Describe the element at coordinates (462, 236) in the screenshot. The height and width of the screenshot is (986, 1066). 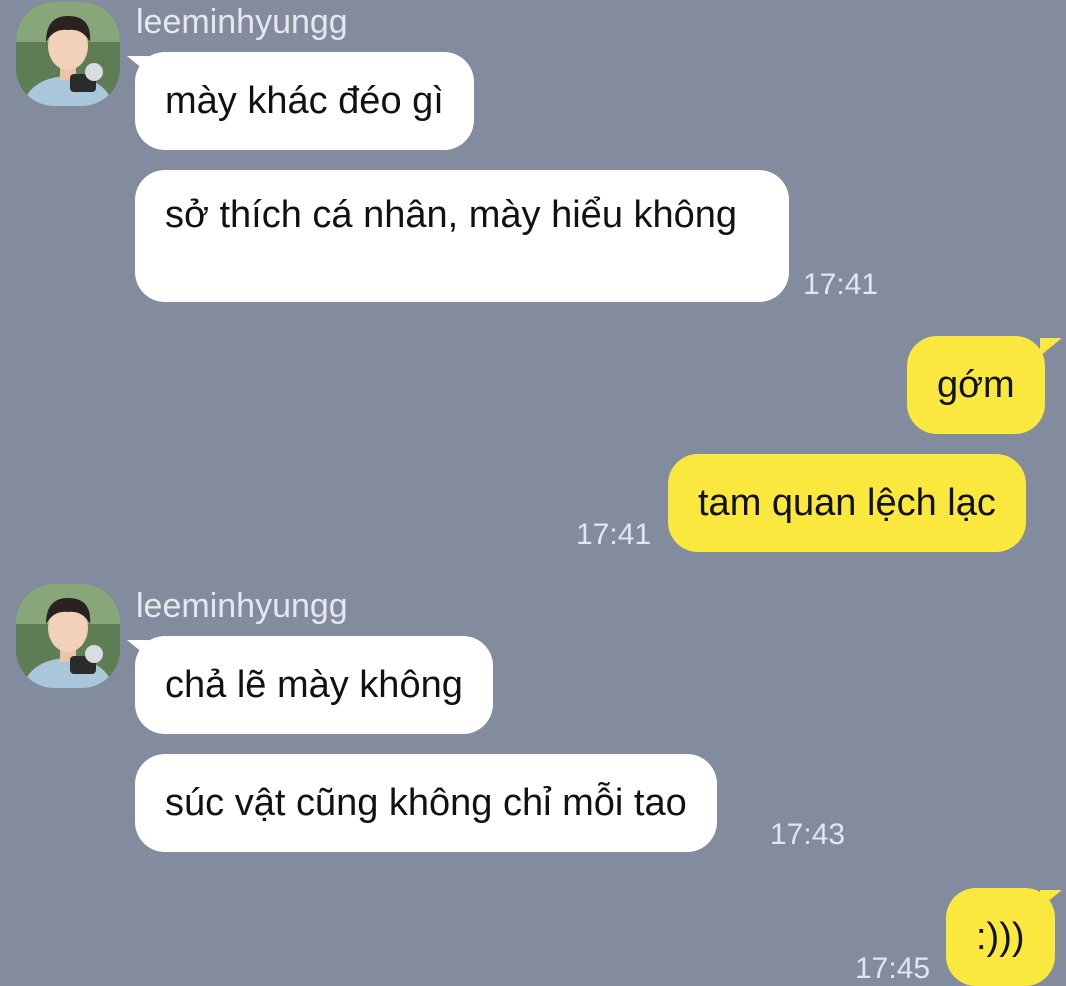
I see `message-bubble: sở thích cá nhân, mày hiểu không` at that location.